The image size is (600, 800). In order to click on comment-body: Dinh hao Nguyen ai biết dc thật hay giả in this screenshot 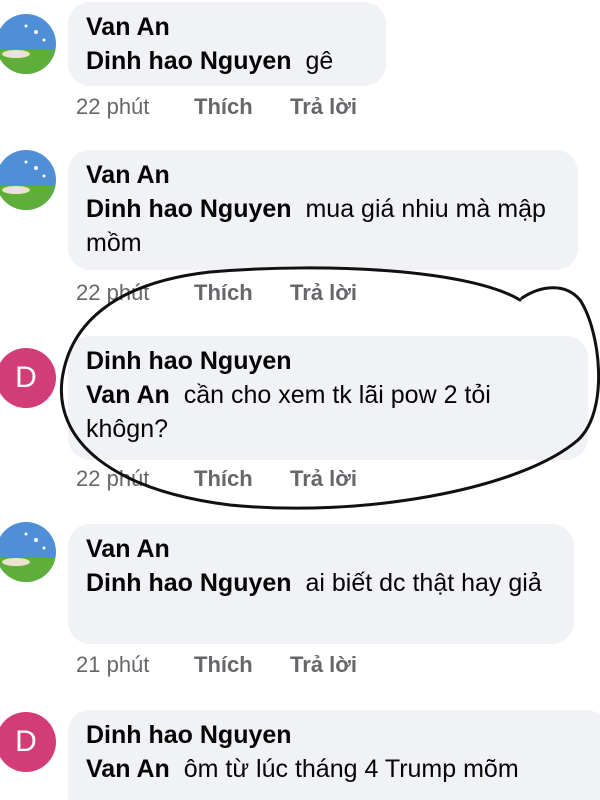, I will do `click(321, 583)`.